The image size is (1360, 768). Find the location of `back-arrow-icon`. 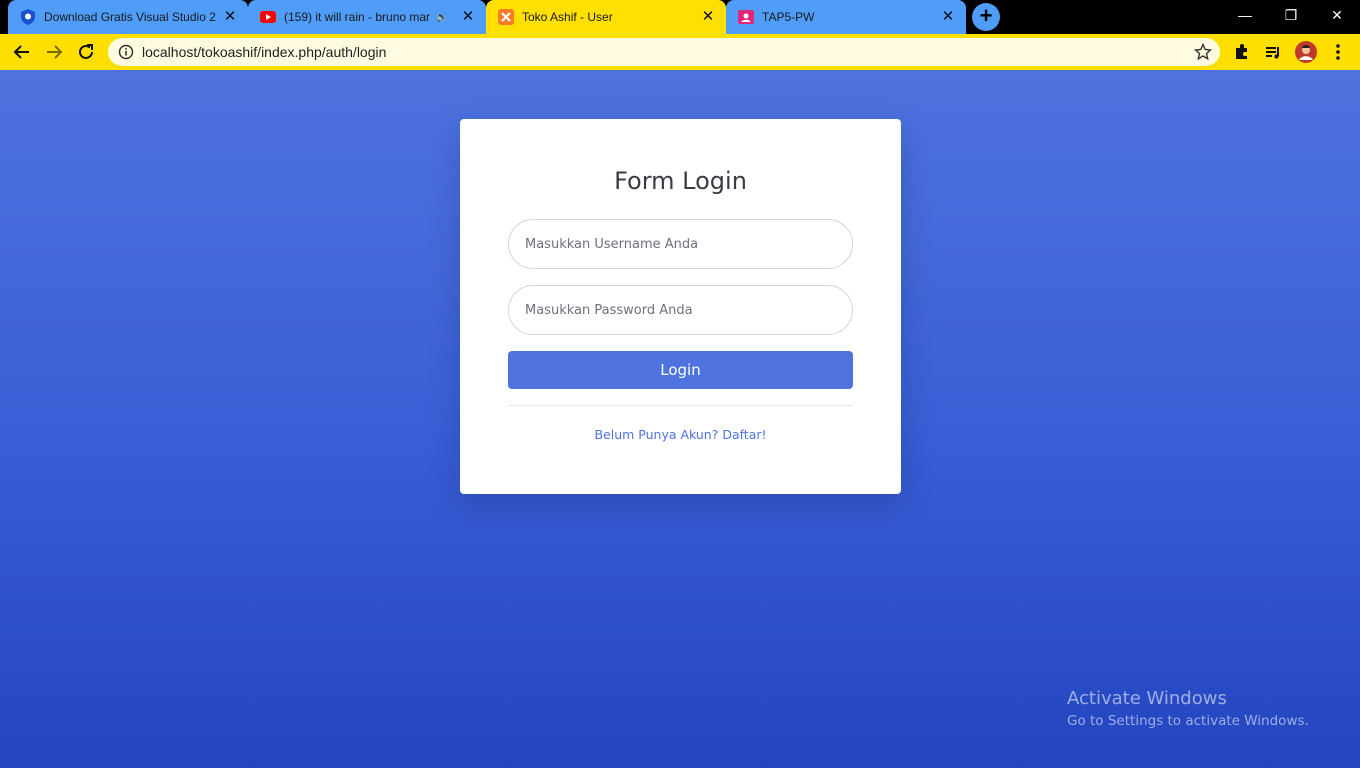

back-arrow-icon is located at coordinates (21, 52).